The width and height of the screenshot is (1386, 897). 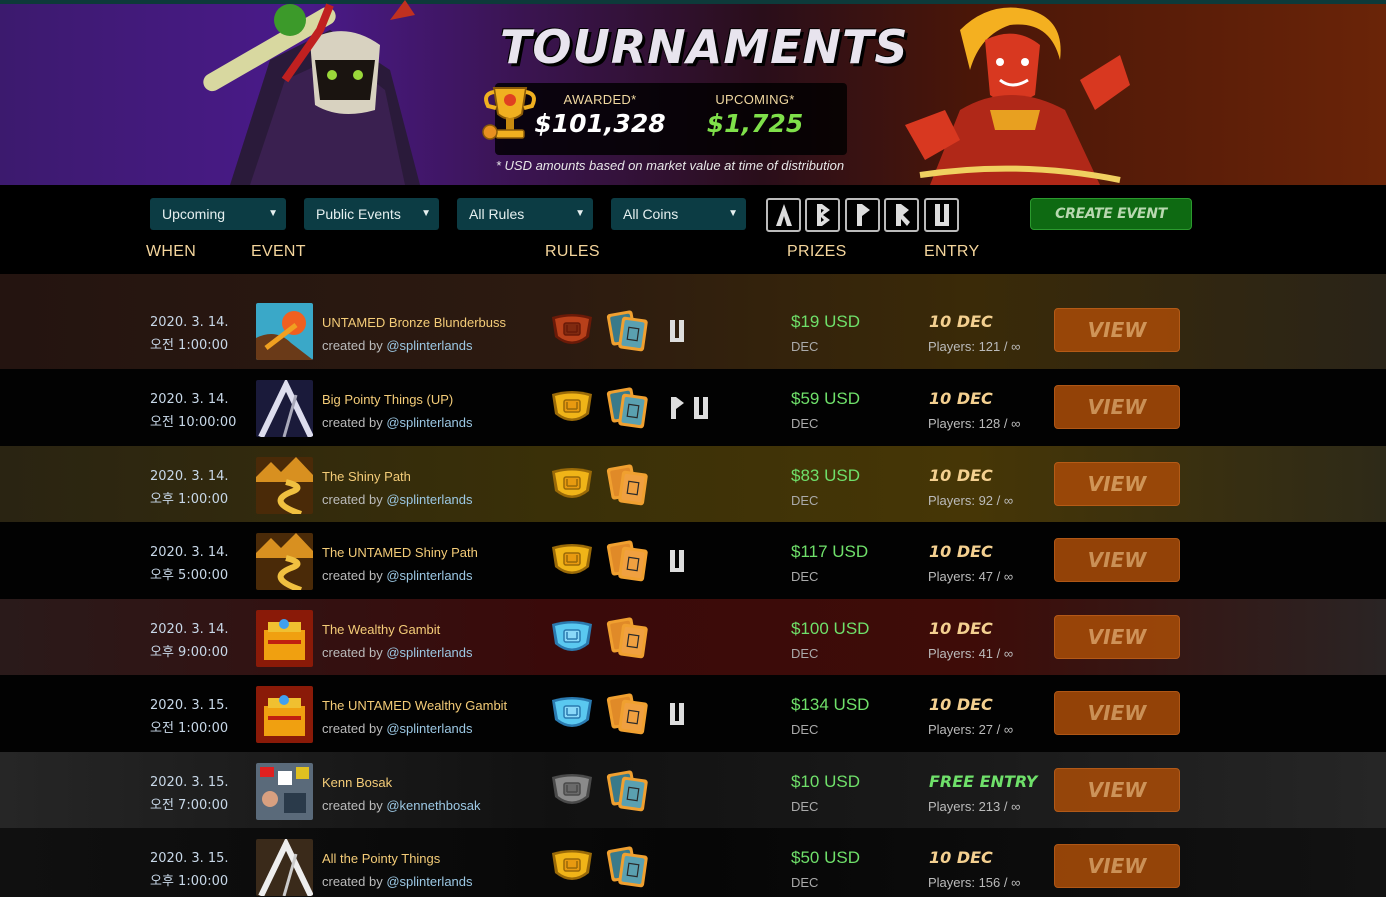 I want to click on visibility-select: Public Events ▼, so click(x=371, y=214).